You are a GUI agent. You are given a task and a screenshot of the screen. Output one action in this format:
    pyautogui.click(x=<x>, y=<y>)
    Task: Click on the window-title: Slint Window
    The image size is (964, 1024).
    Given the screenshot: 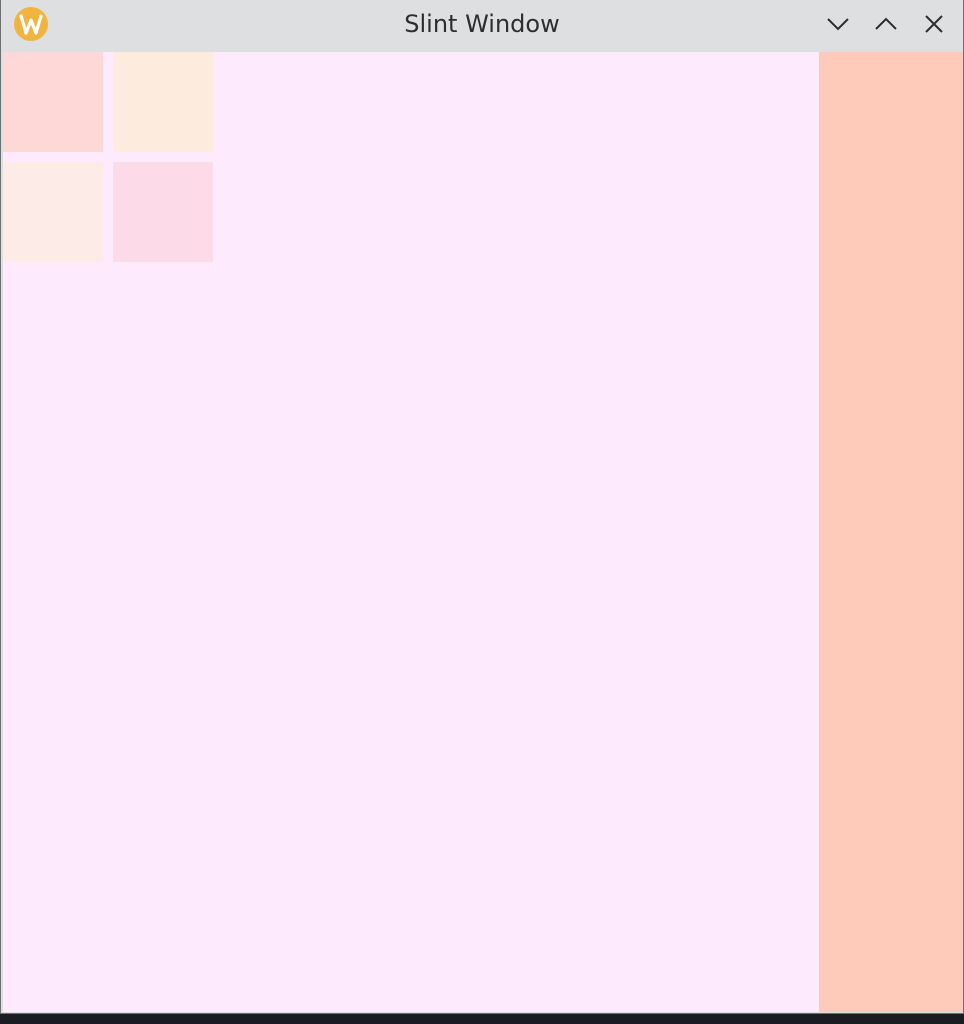 What is the action you would take?
    pyautogui.click(x=482, y=24)
    